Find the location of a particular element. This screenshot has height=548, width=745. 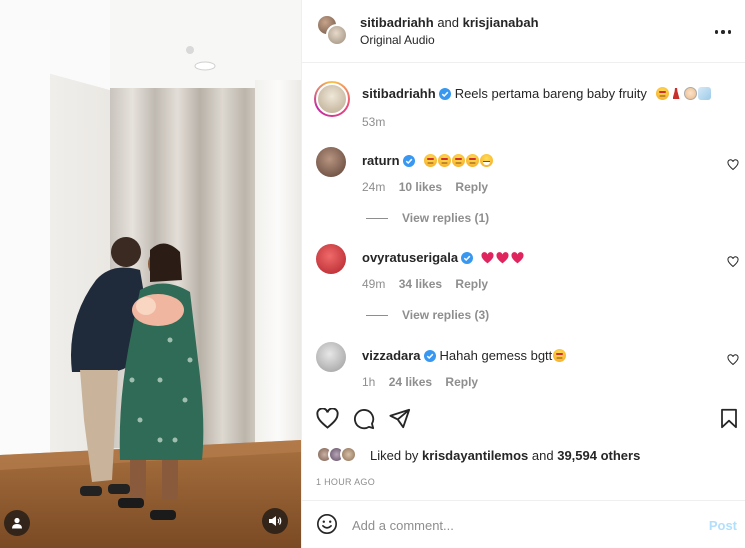

bookmark-icon is located at coordinates (729, 418).